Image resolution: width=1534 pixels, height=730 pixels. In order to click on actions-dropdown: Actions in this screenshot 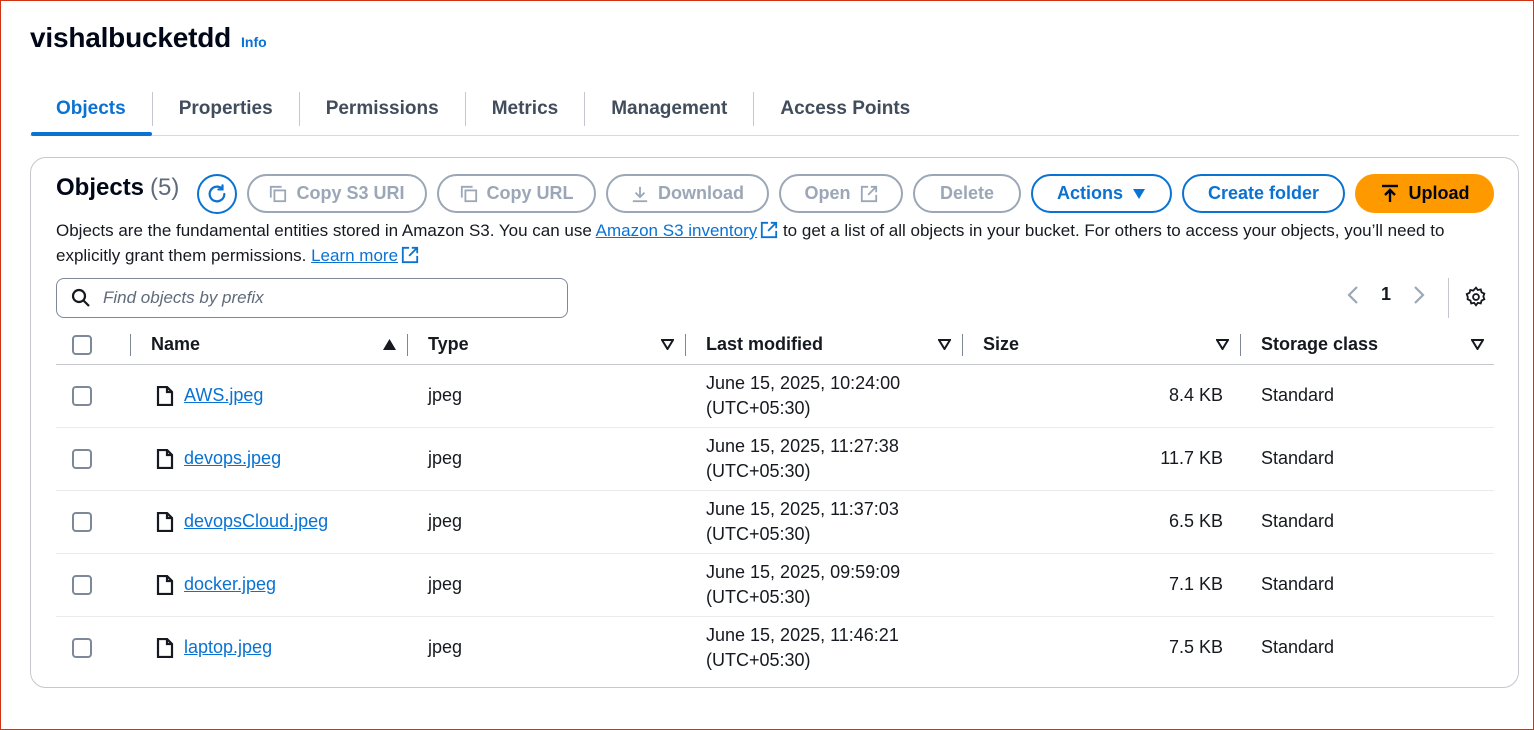, I will do `click(1101, 193)`.